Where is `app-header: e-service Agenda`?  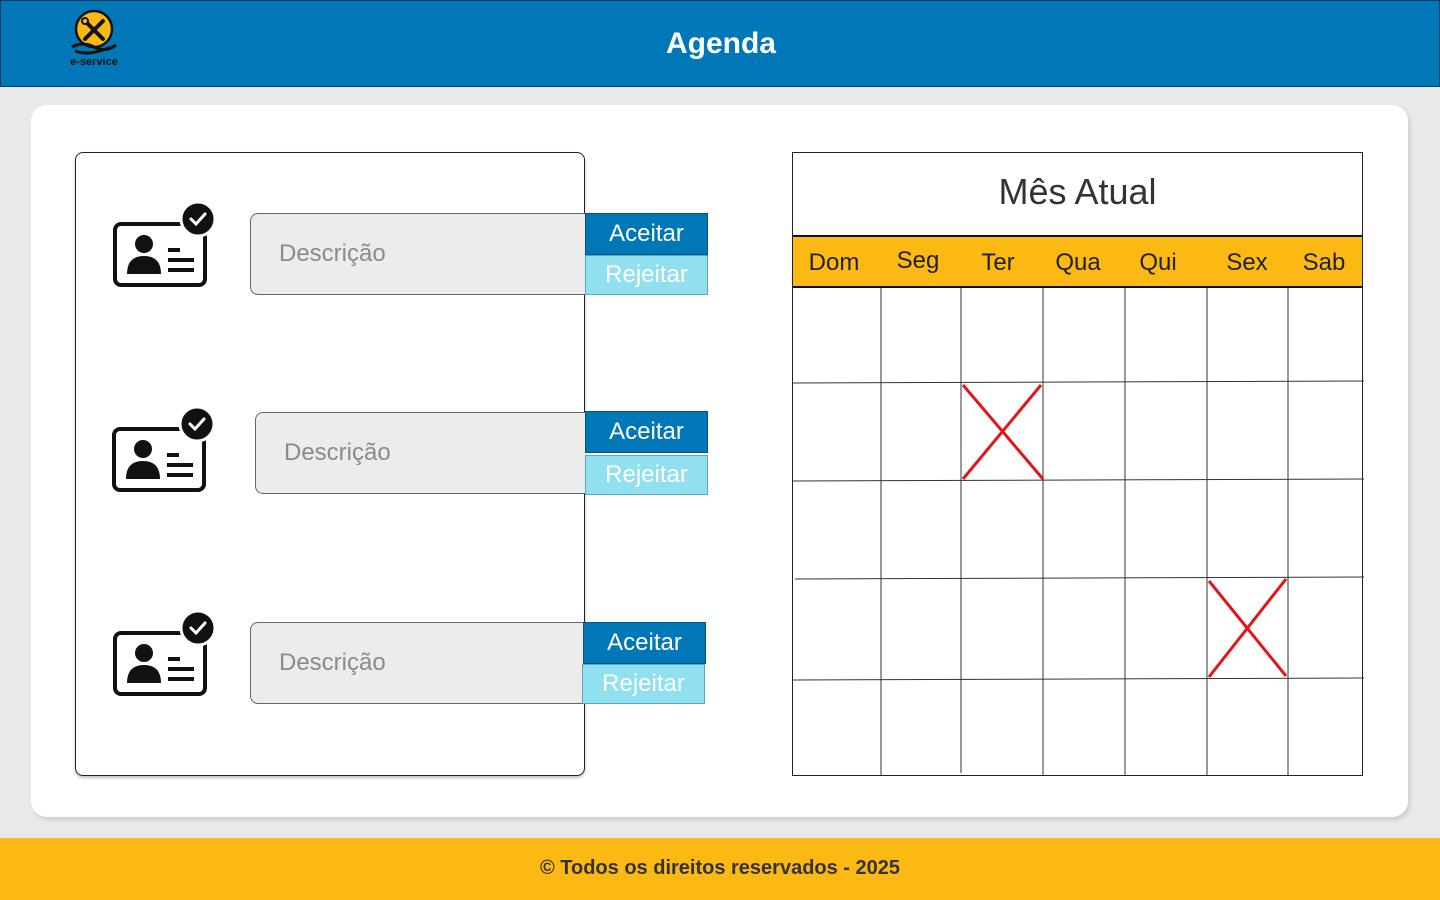
app-header: e-service Agenda is located at coordinates (720, 43).